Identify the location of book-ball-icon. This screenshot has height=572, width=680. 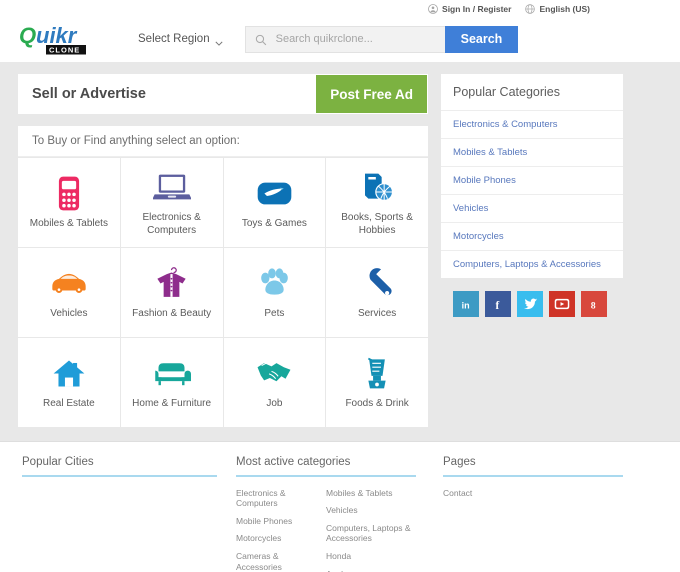
(377, 187).